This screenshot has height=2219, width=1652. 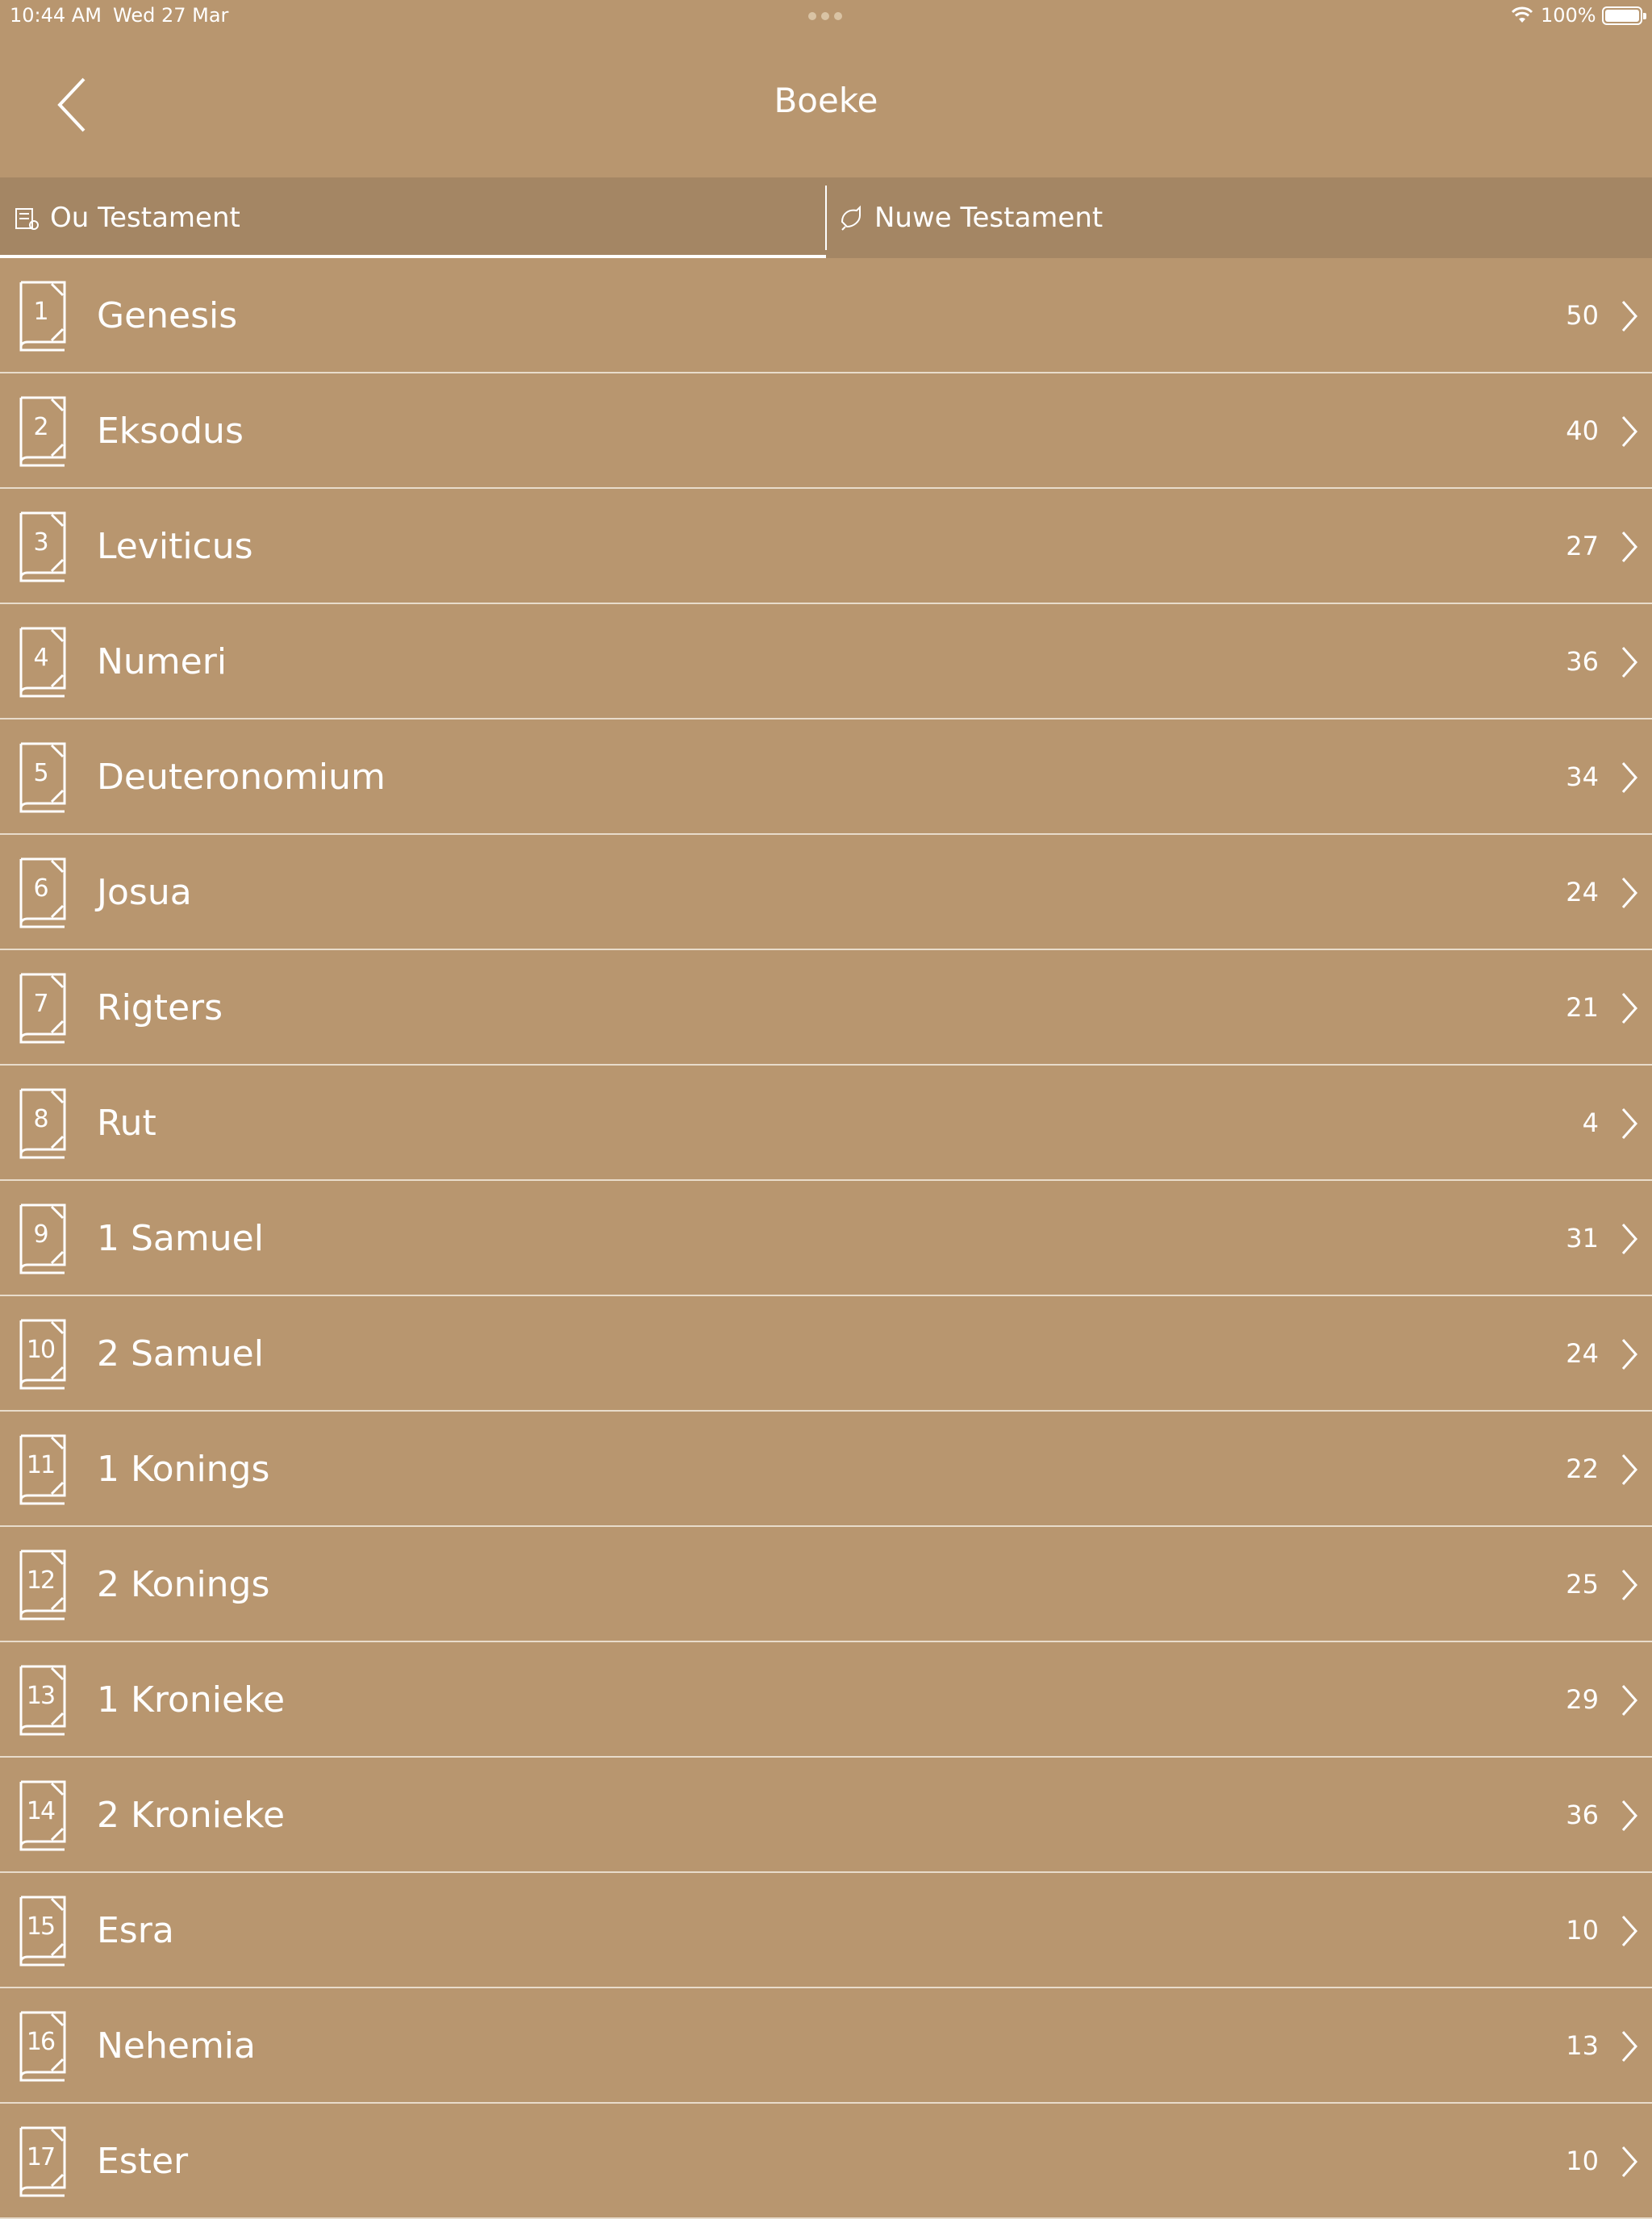 What do you see at coordinates (41, 773) in the screenshot?
I see `book-number: 5` at bounding box center [41, 773].